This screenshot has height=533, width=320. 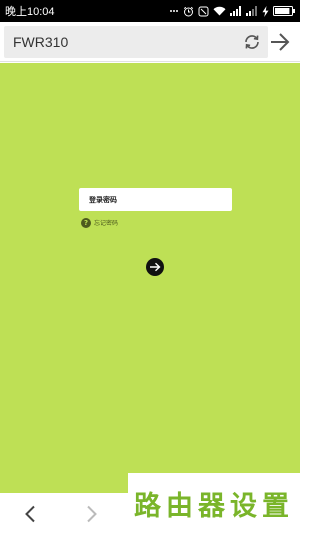 I want to click on status-icons, so click(x=232, y=11).